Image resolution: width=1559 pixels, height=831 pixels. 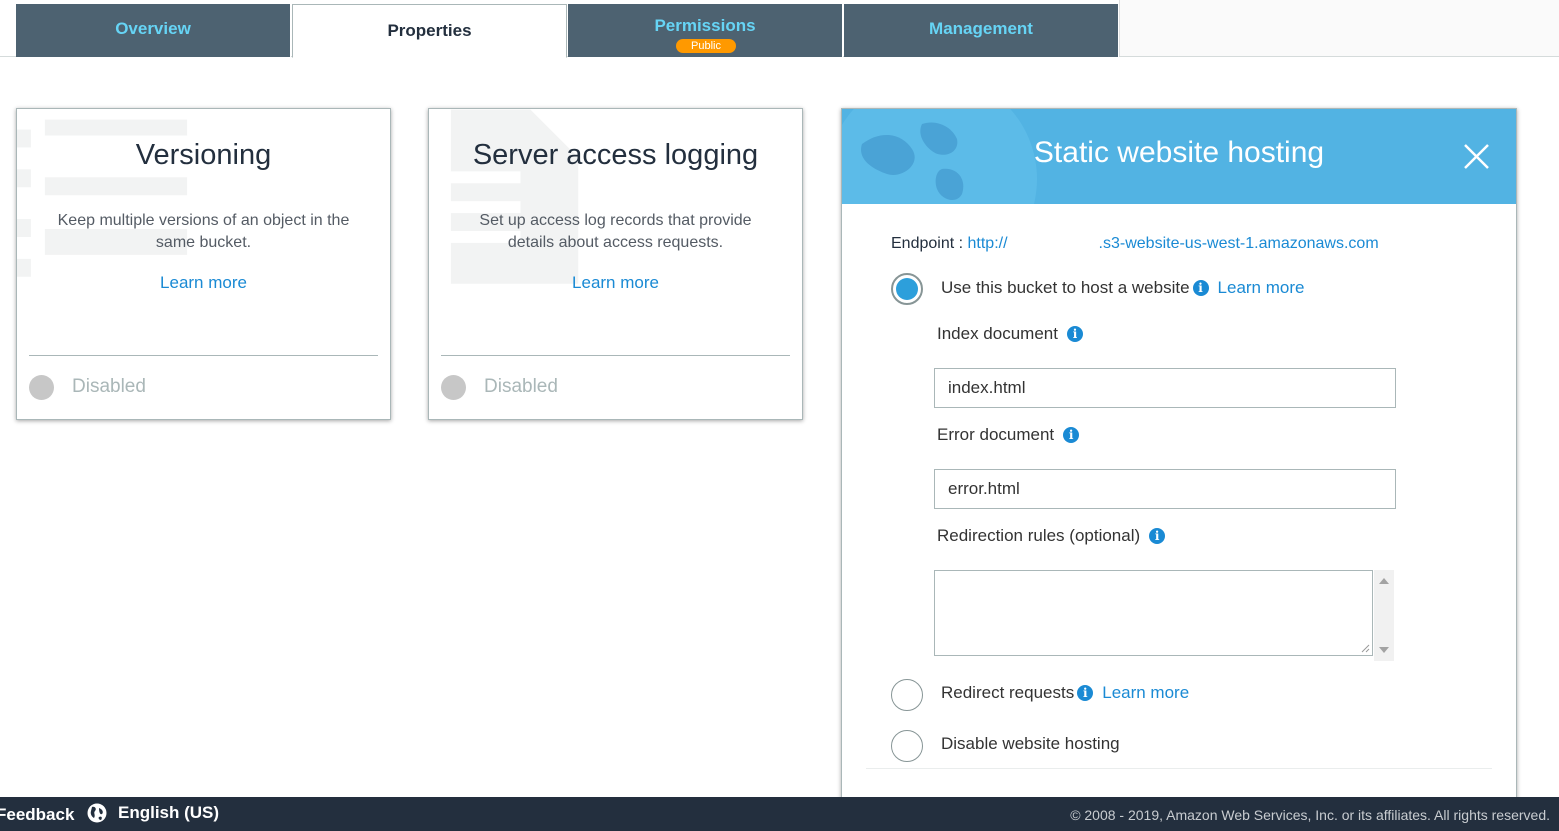 What do you see at coordinates (109, 386) in the screenshot?
I see `versioning-status-text: Disabled` at bounding box center [109, 386].